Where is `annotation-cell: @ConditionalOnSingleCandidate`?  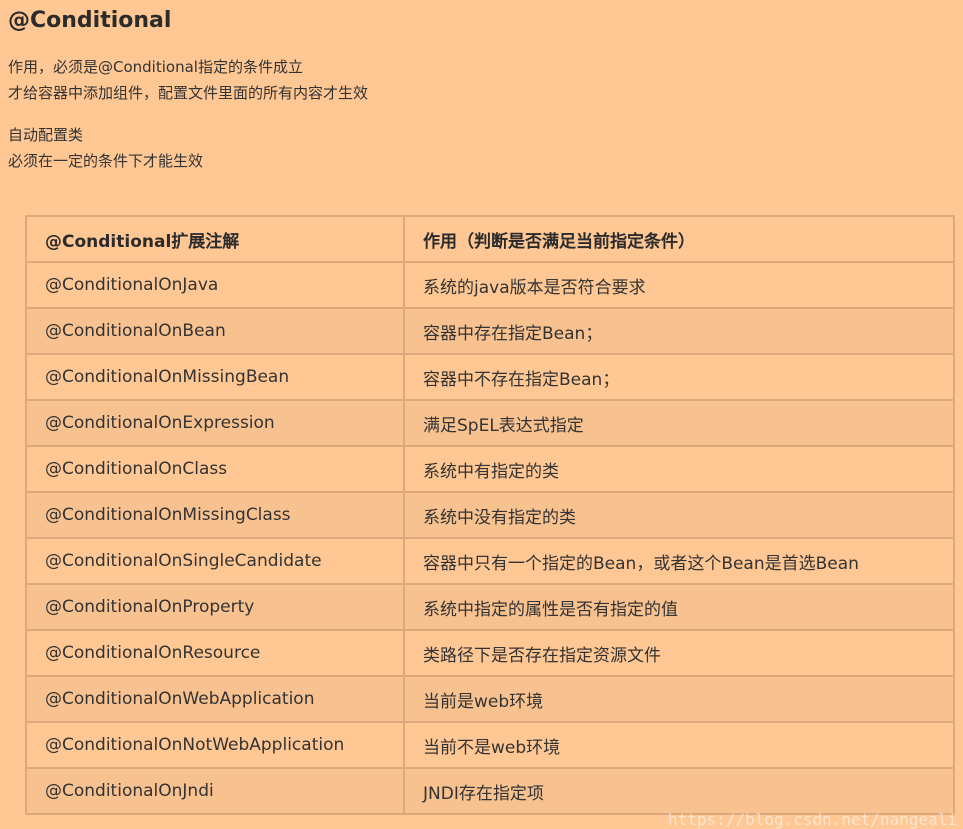 annotation-cell: @ConditionalOnSingleCandidate is located at coordinates (215, 561).